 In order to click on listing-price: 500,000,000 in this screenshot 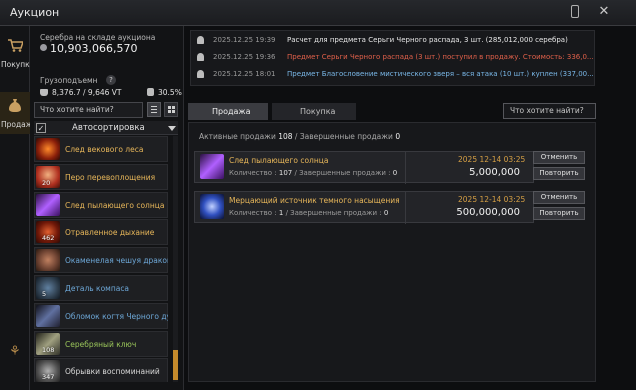, I will do `click(488, 212)`.